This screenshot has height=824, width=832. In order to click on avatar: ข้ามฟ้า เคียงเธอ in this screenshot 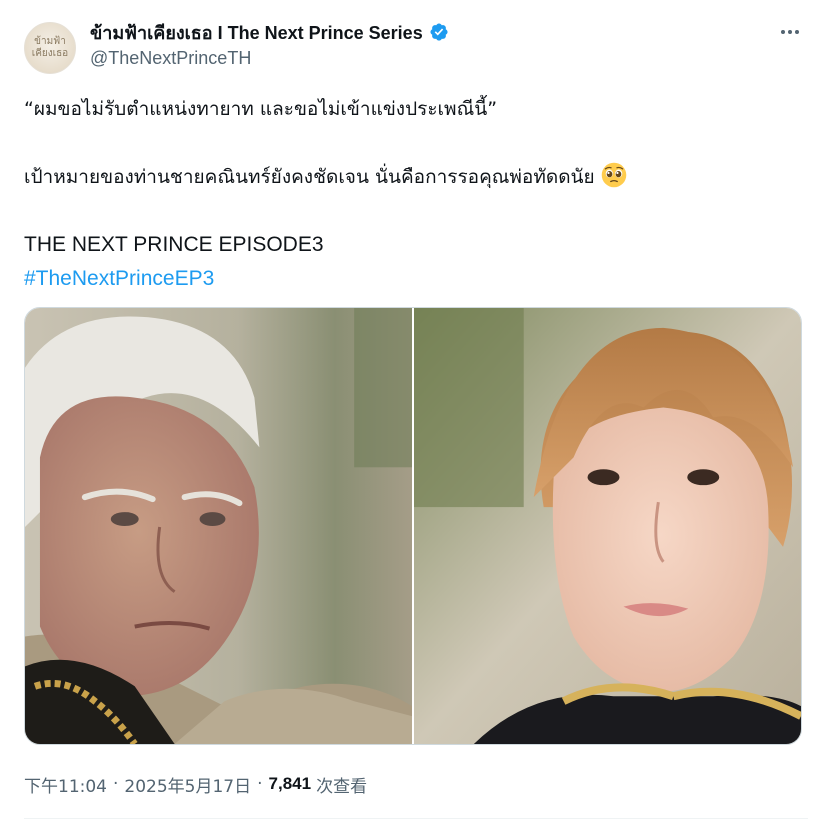, I will do `click(50, 48)`.